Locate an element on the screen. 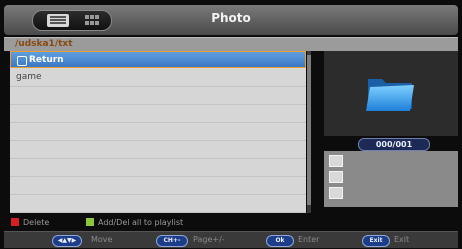  preview-panel is located at coordinates (391, 93).